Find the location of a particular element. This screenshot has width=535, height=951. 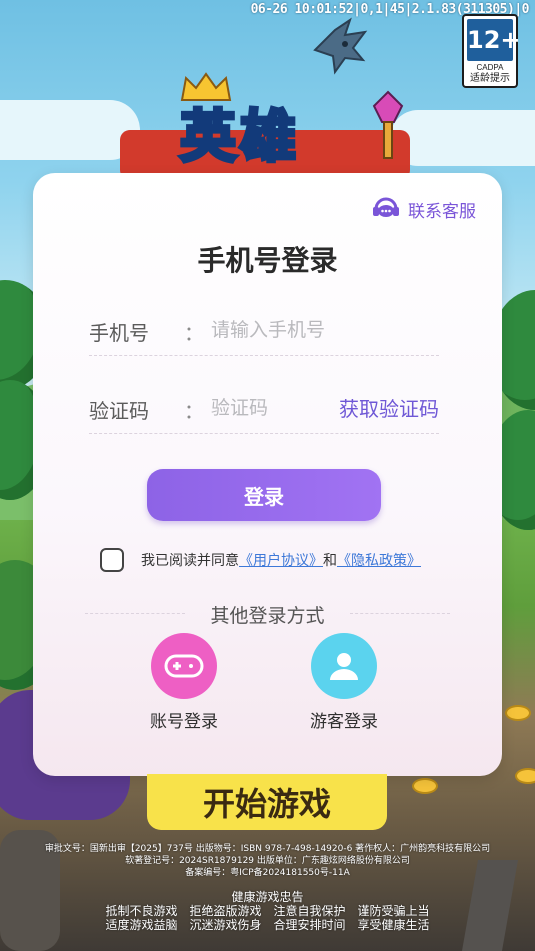

age-rating-badge: 12+ CADPA 适龄提示 is located at coordinates (491, 51).